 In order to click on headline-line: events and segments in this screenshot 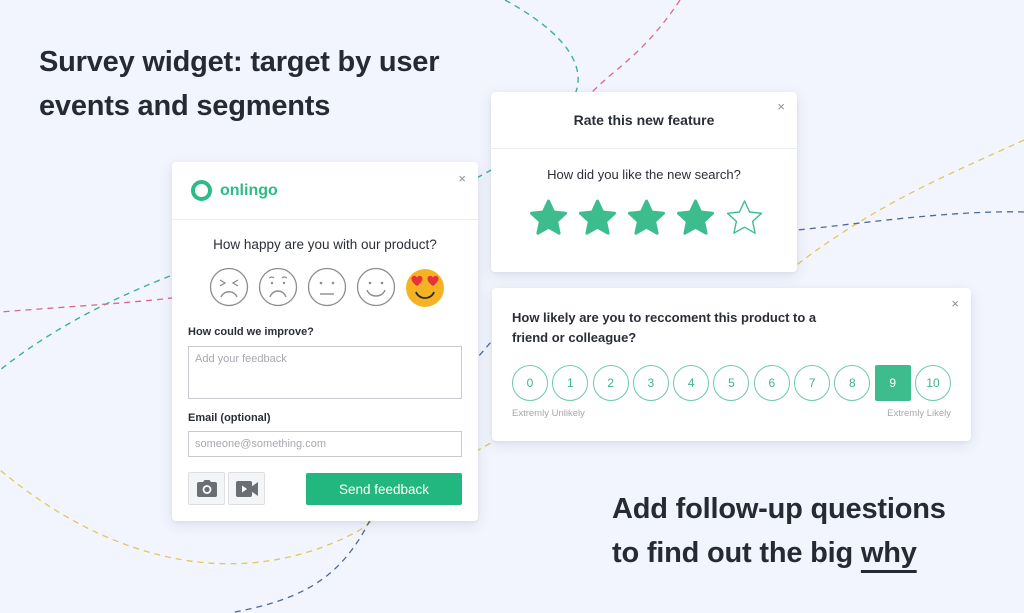, I will do `click(185, 106)`.